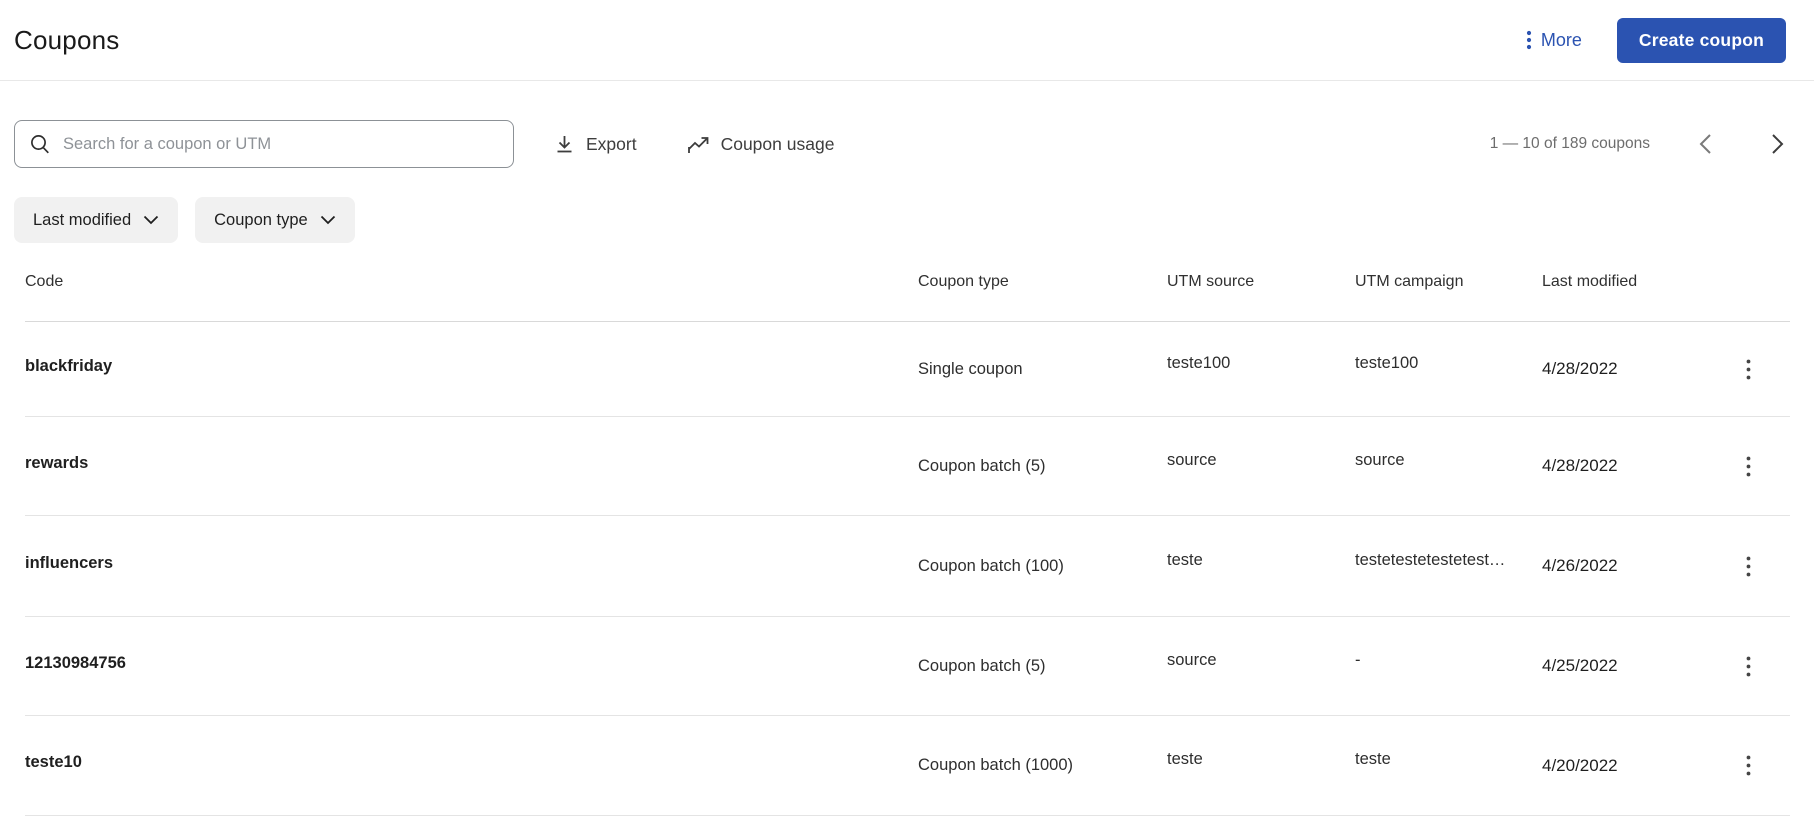  I want to click on export-button-label: Export, so click(611, 143).